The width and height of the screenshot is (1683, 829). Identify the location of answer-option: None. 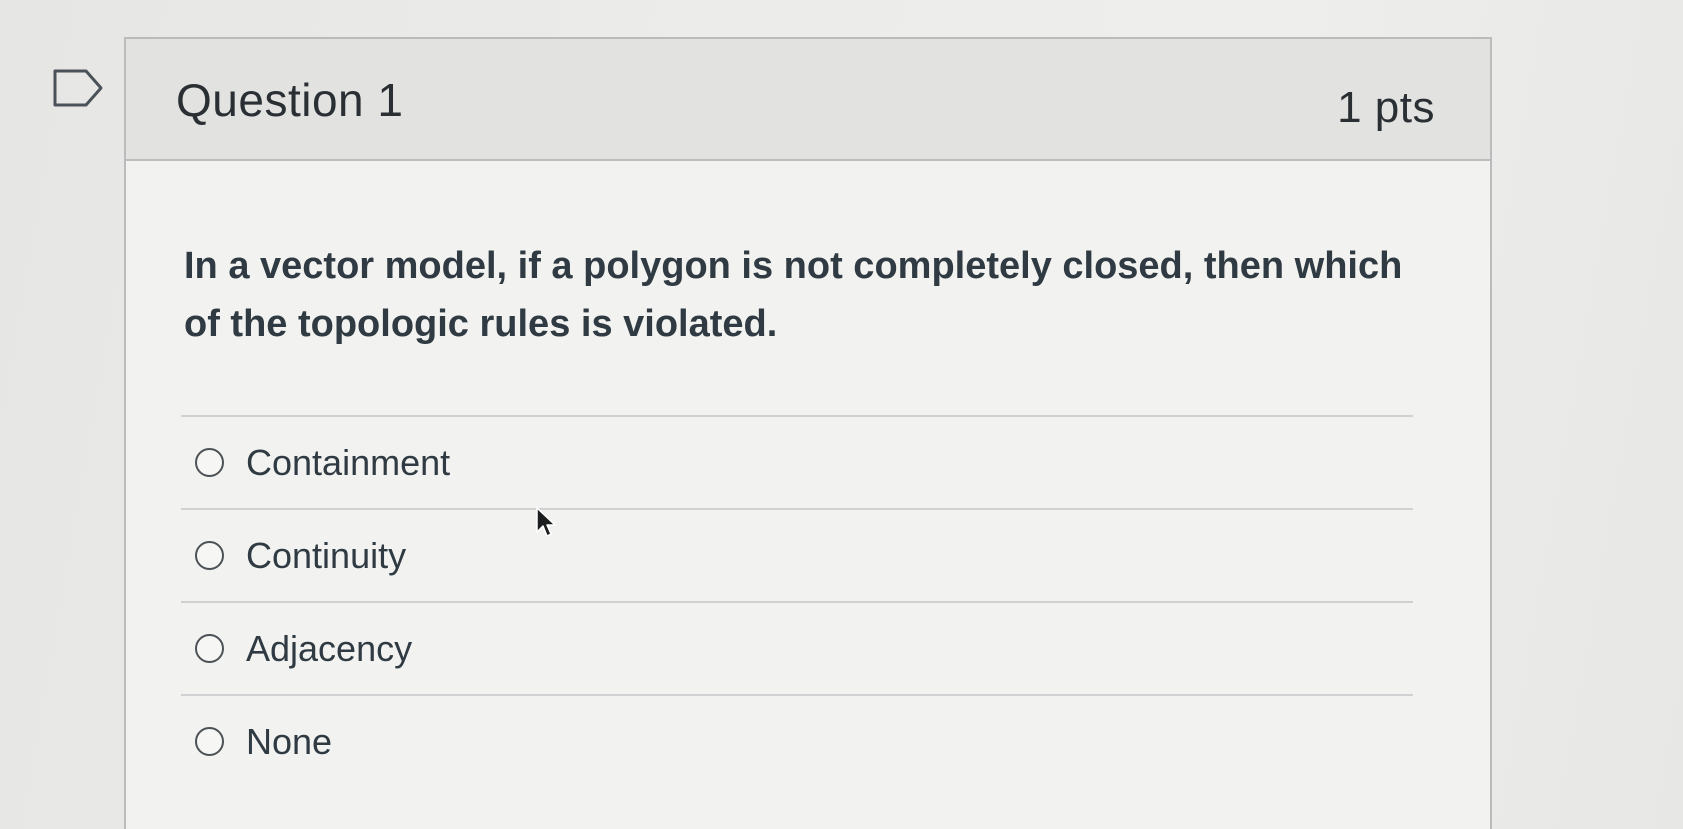
(797, 740).